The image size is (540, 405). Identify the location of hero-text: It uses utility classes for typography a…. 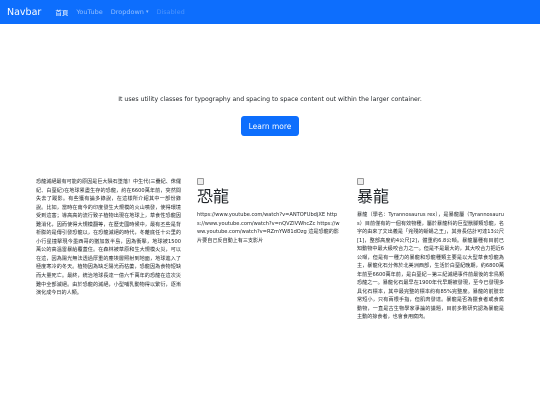
(270, 99).